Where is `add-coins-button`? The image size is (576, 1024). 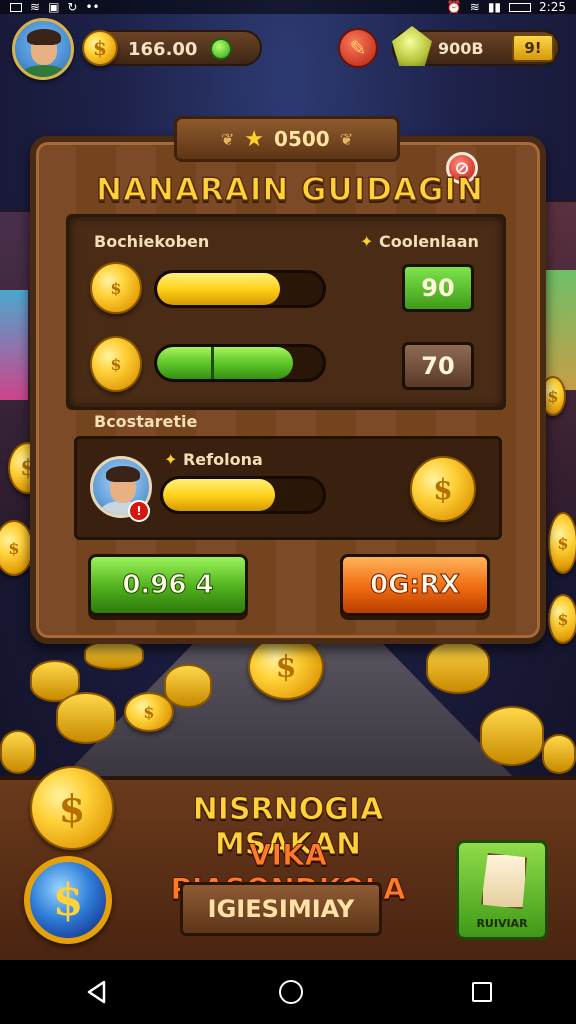 add-coins-button is located at coordinates (221, 49).